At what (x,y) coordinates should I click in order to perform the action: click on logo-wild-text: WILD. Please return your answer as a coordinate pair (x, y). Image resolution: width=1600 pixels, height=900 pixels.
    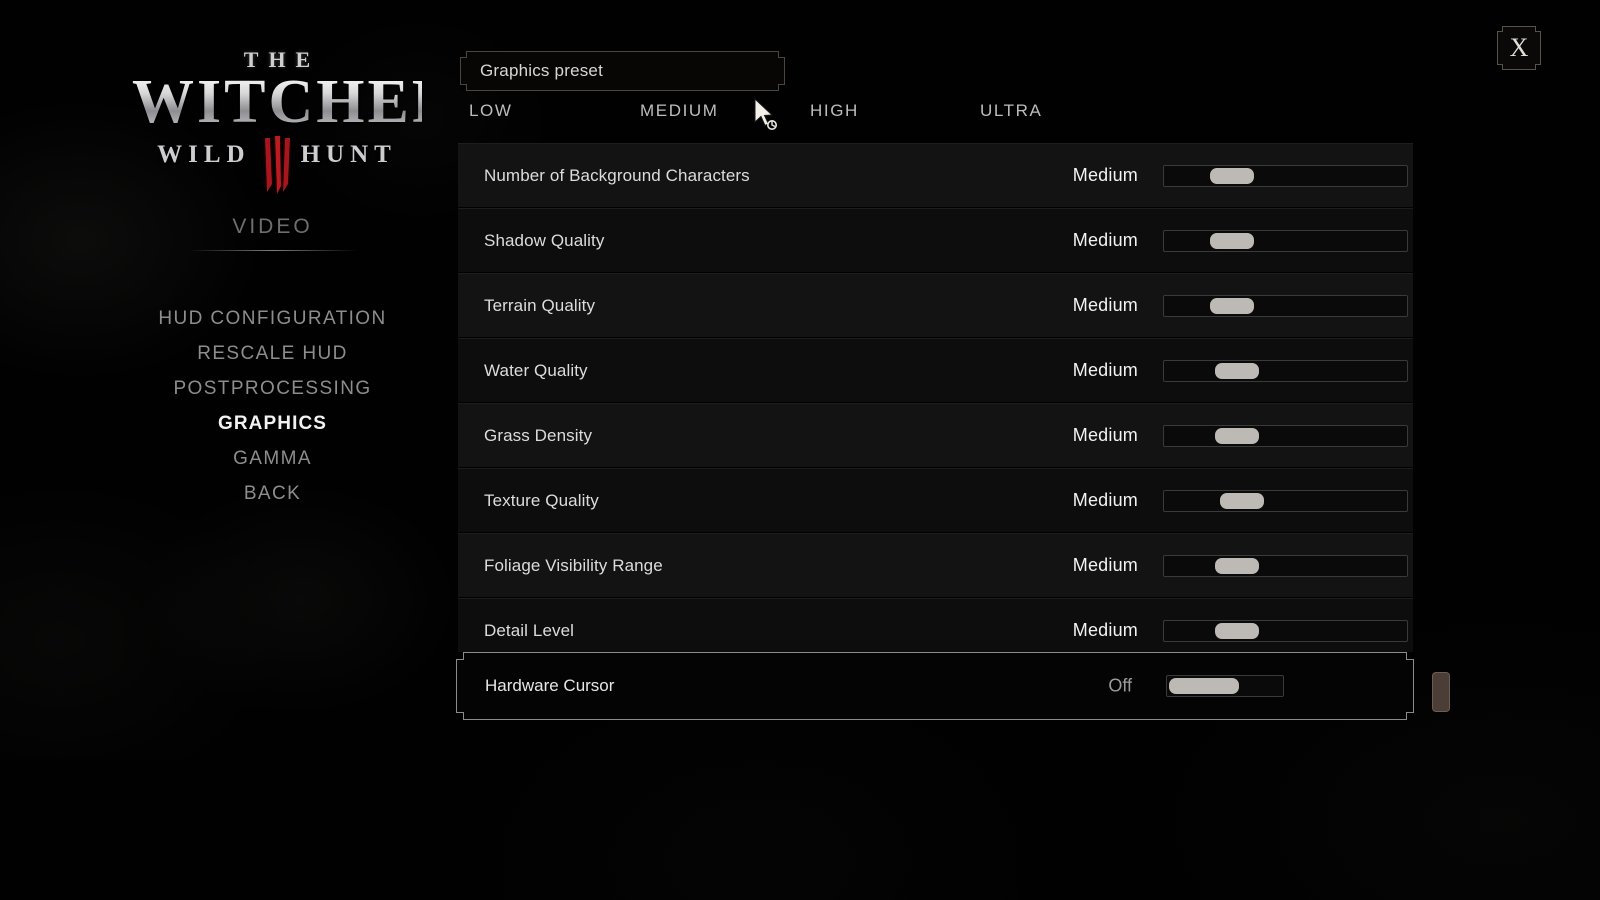
    Looking at the image, I should click on (204, 154).